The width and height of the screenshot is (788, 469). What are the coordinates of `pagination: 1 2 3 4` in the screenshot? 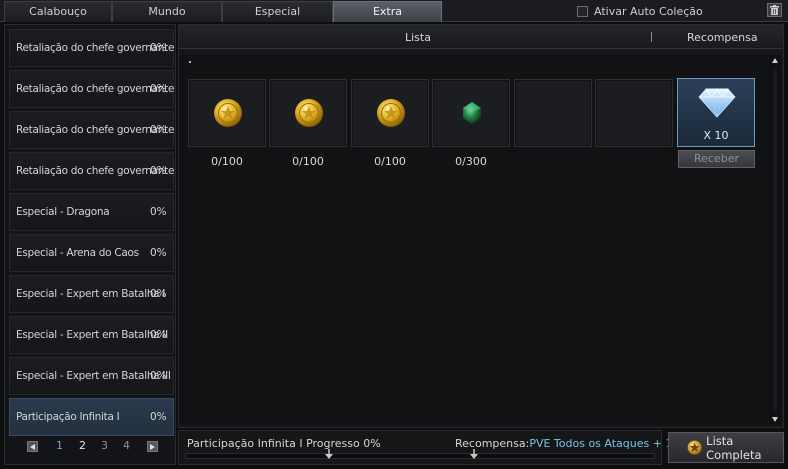 It's located at (94, 447).